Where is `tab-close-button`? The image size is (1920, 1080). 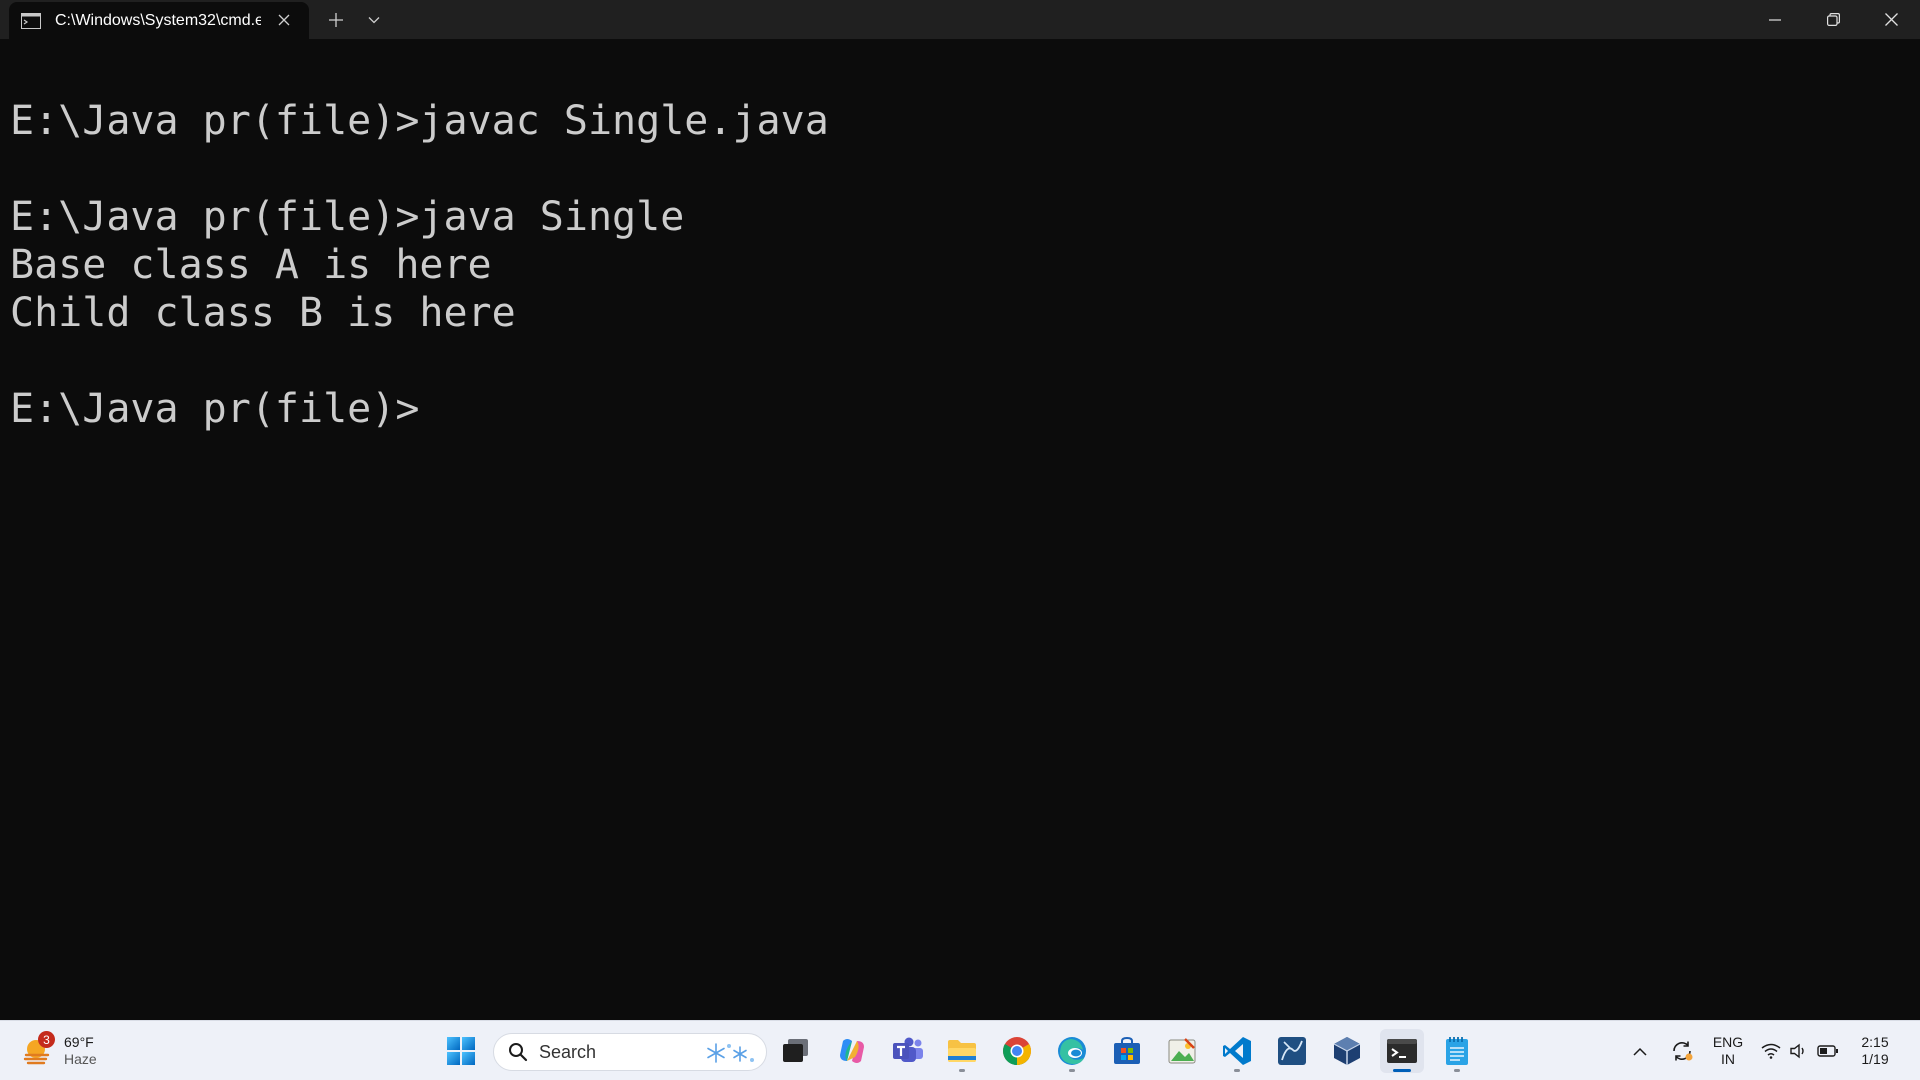
tab-close-button is located at coordinates (284, 20).